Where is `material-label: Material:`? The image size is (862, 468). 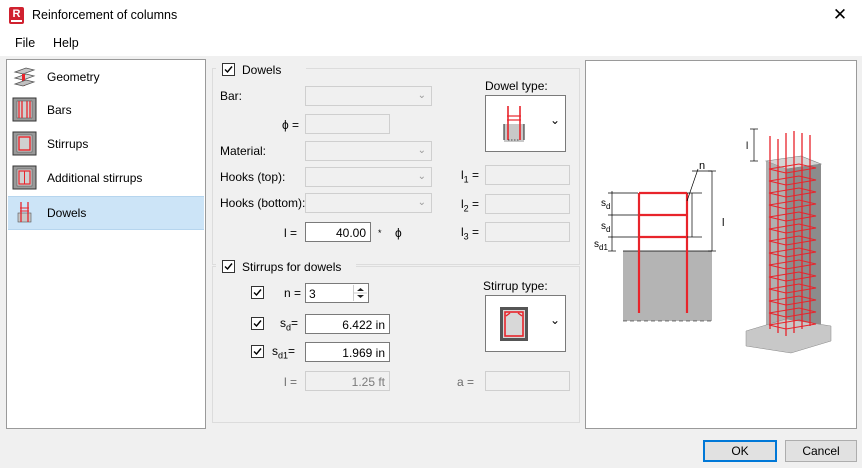 material-label: Material: is located at coordinates (243, 151).